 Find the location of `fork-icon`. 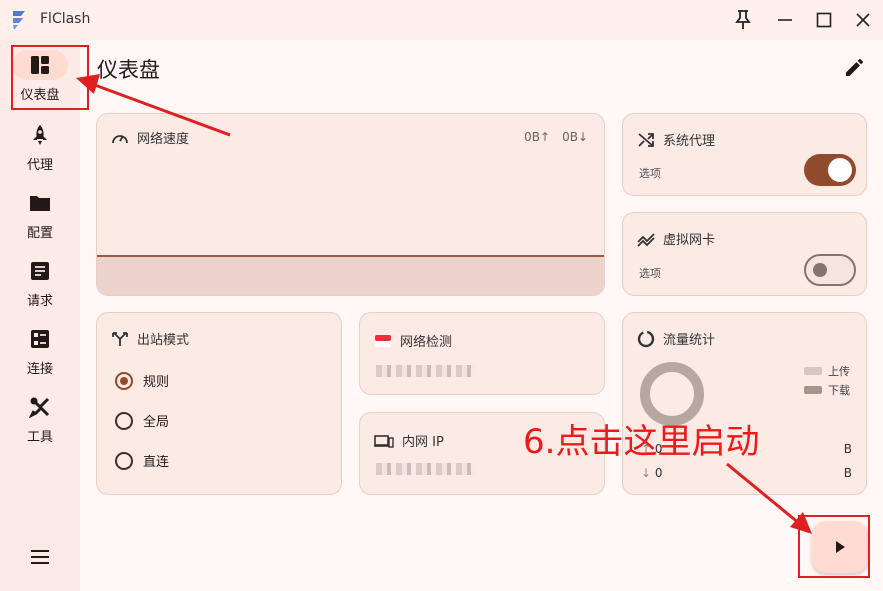

fork-icon is located at coordinates (120, 338).